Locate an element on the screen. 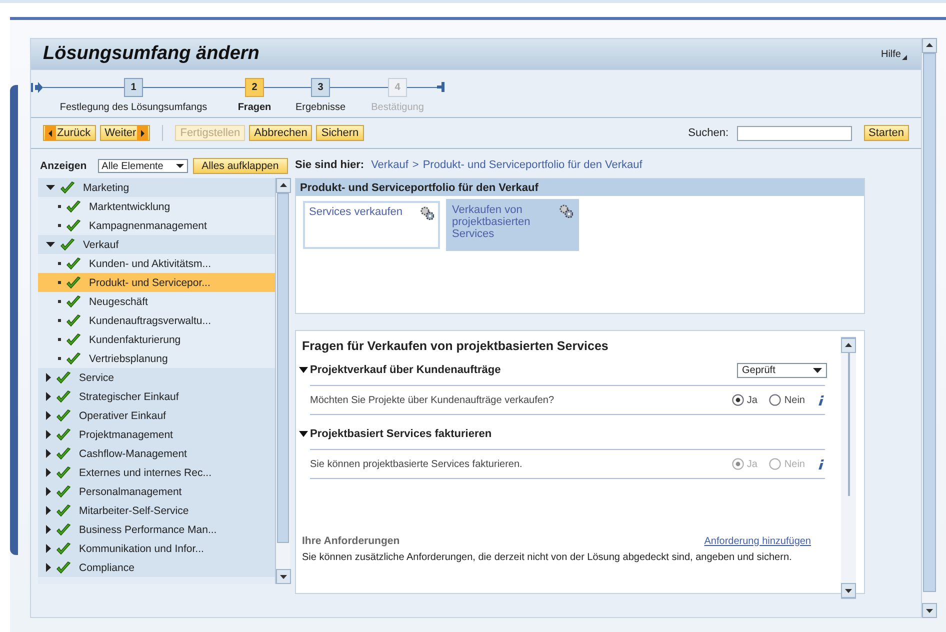 The image size is (946, 632). corner-icon is located at coordinates (904, 57).